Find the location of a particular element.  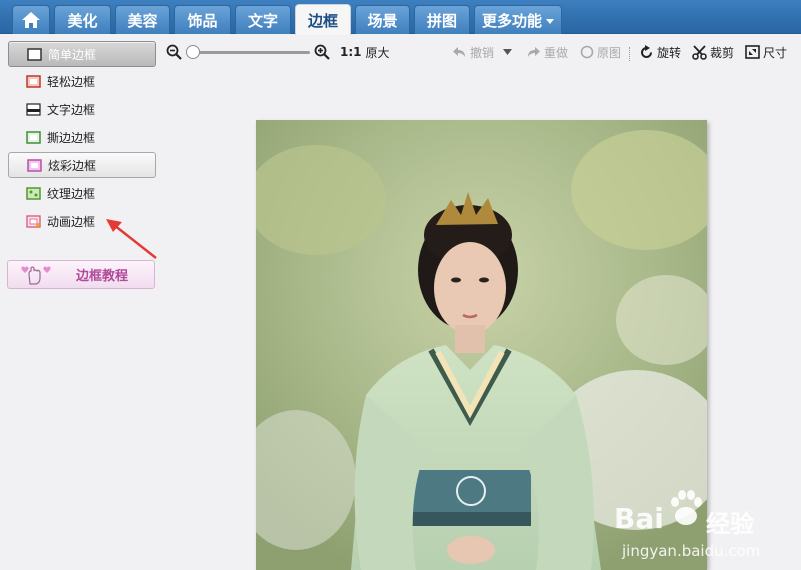

sidebar-item-label: 纹理边框 is located at coordinates (71, 193).